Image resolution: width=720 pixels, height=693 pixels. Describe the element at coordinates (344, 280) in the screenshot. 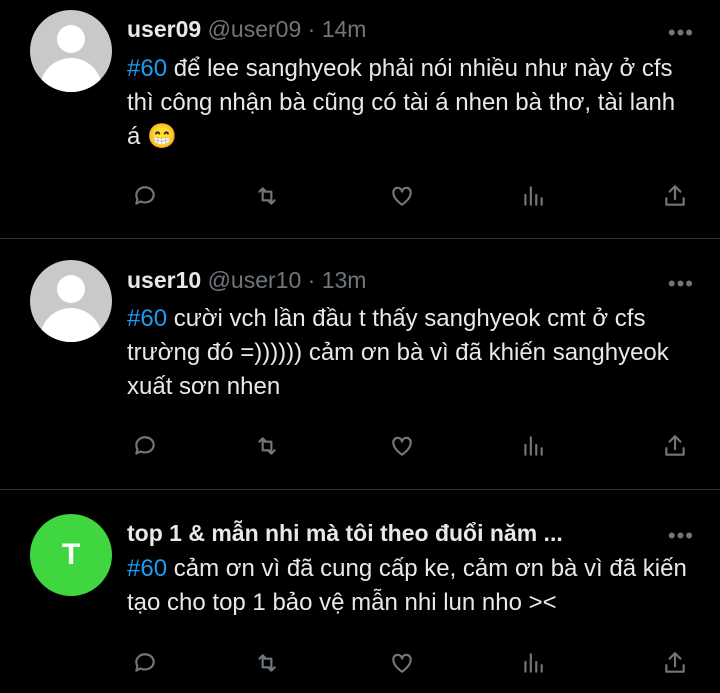

I see `timestamp: 13m` at that location.